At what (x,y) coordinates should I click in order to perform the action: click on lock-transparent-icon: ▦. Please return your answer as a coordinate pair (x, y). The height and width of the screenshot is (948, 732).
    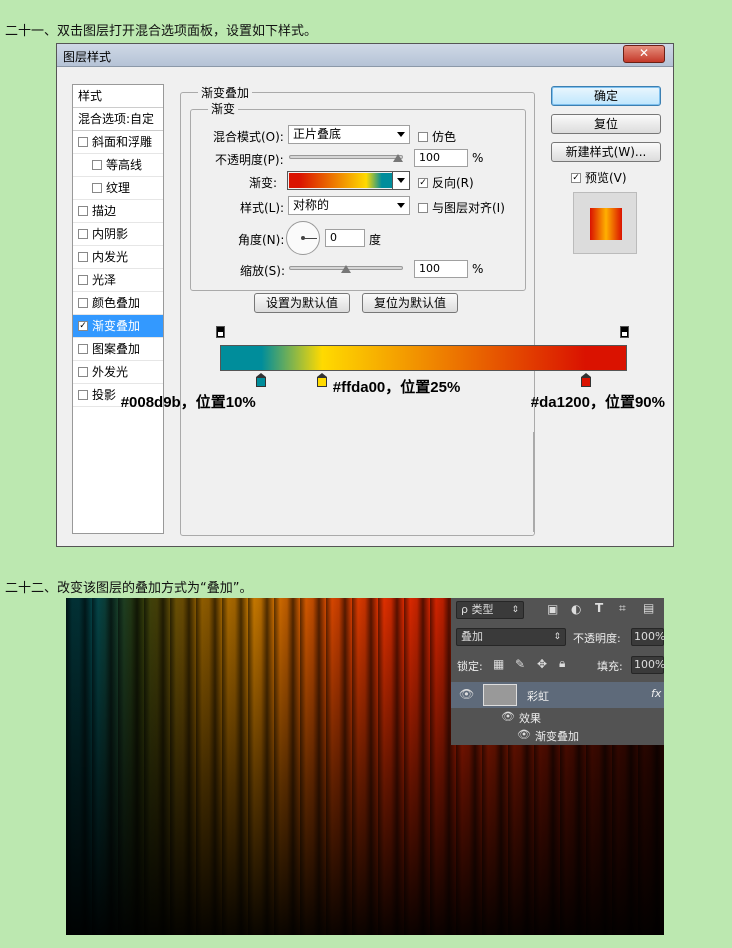
    Looking at the image, I should click on (498, 664).